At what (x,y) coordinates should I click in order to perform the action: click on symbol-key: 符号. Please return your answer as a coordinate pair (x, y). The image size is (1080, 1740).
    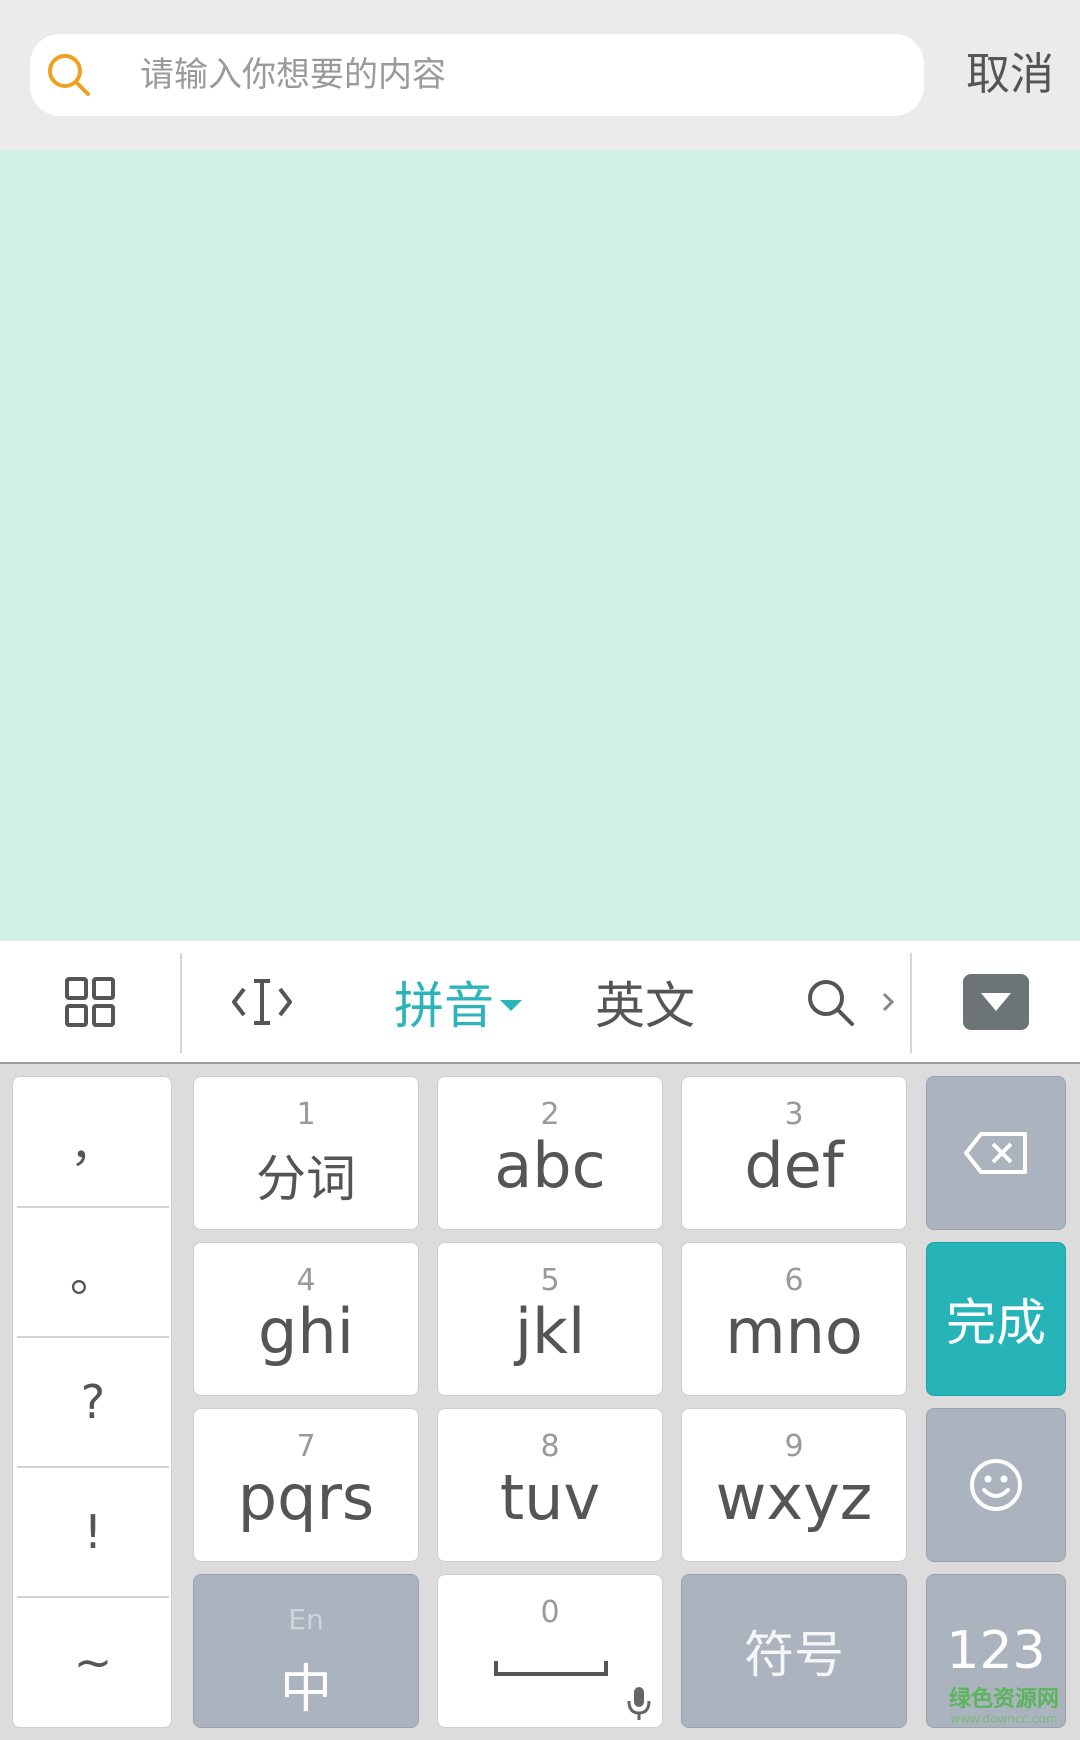
    Looking at the image, I should click on (794, 1651).